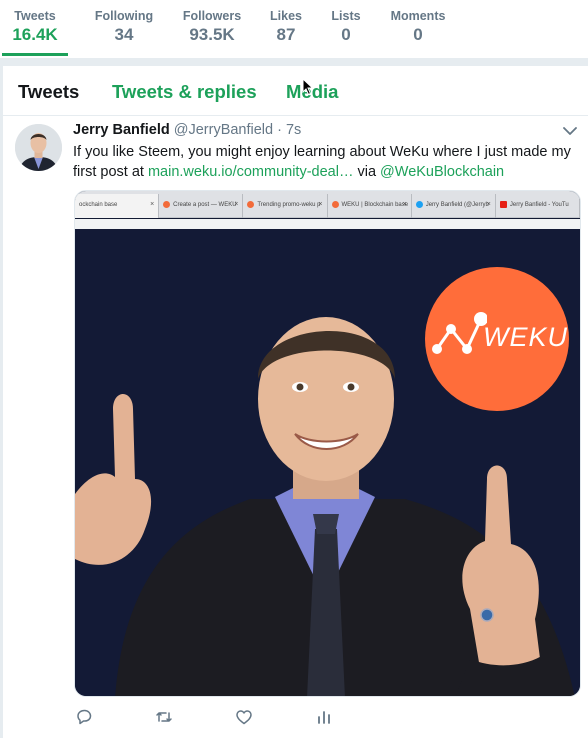 The image size is (588, 738). What do you see at coordinates (295, 91) in the screenshot?
I see `timeline-tabs: Tweets Tweets & replies Media` at bounding box center [295, 91].